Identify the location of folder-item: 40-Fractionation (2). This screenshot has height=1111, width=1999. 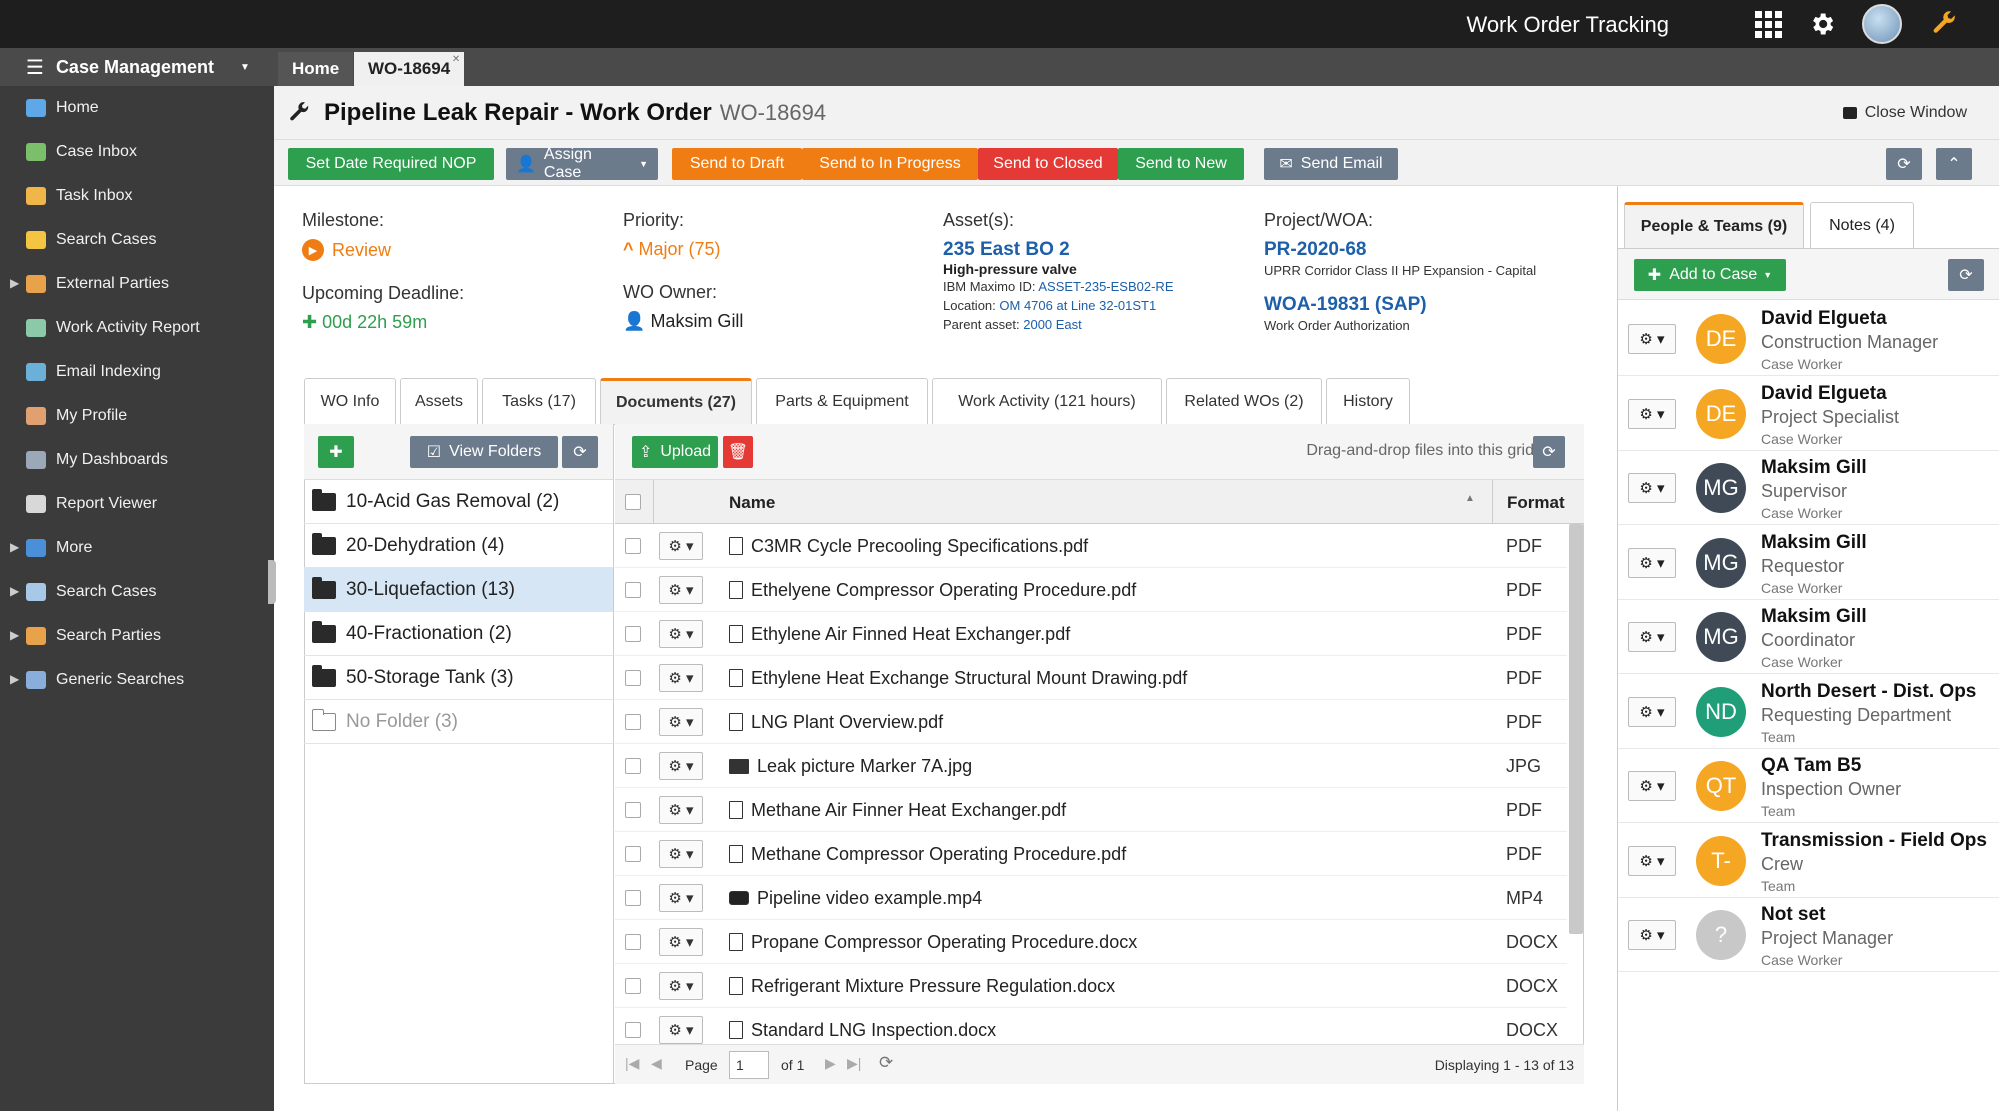
(458, 634).